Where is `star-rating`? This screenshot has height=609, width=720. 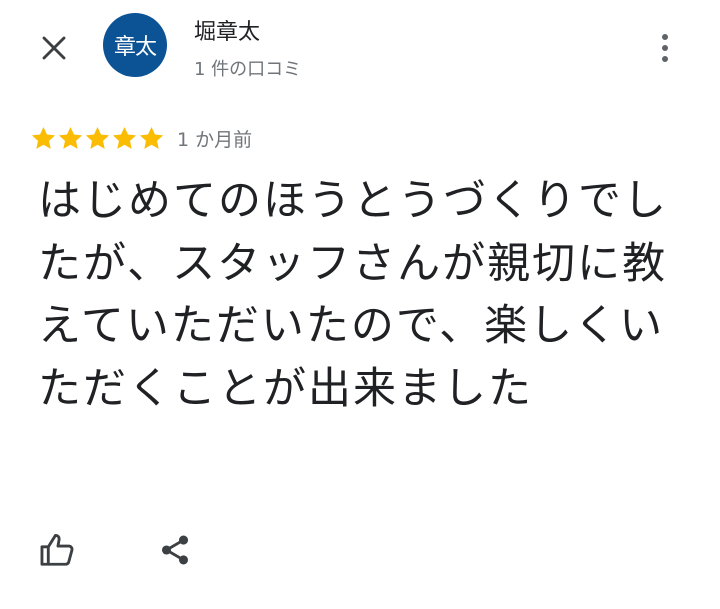 star-rating is located at coordinates (97, 138).